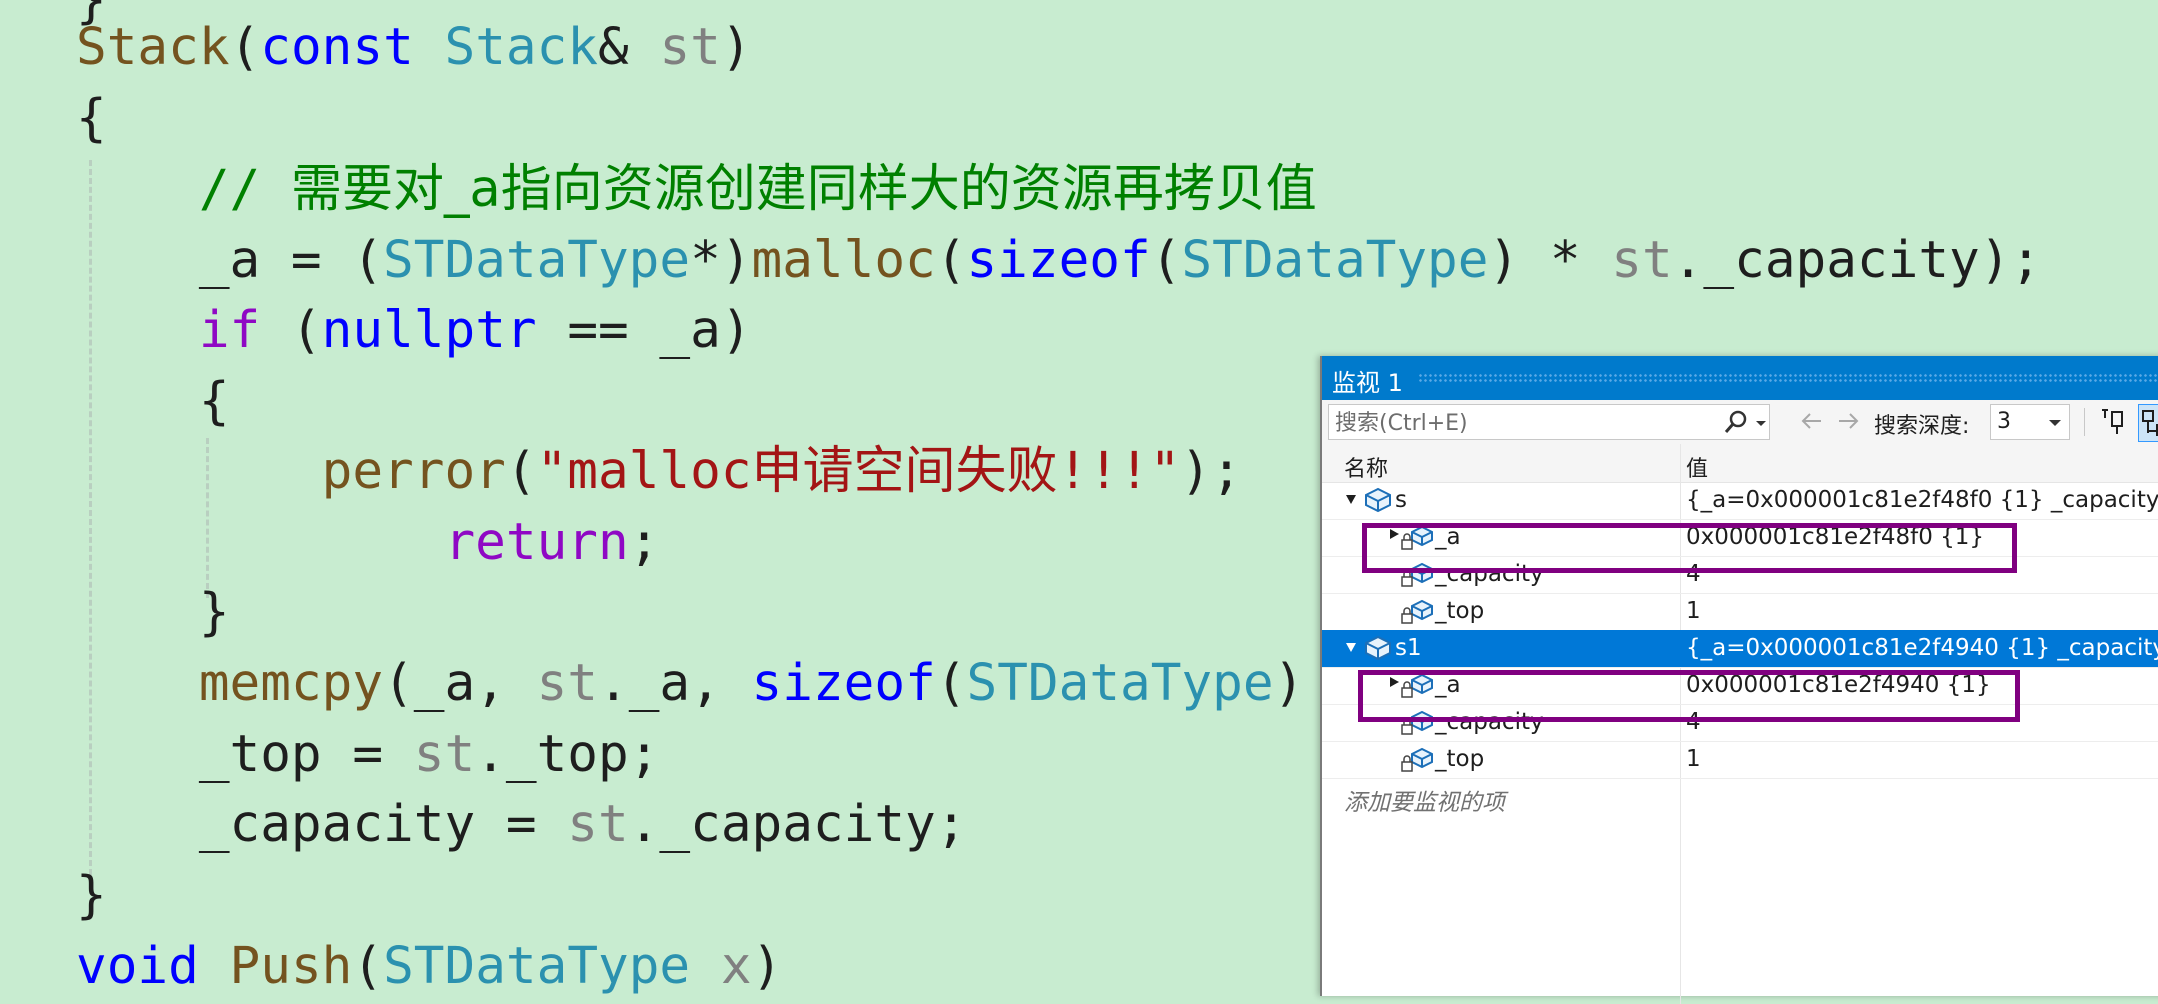 The image size is (2158, 1004). I want to click on watch-toolbar: 搜索深度: 3, so click(1740, 422).